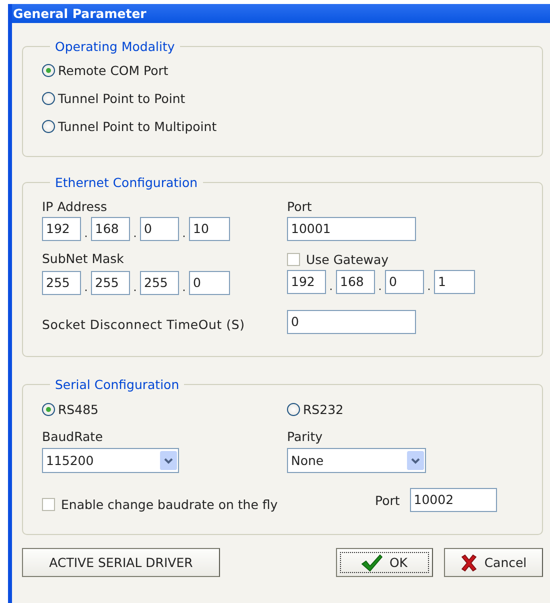  I want to click on octet-field: 10, so click(209, 229).